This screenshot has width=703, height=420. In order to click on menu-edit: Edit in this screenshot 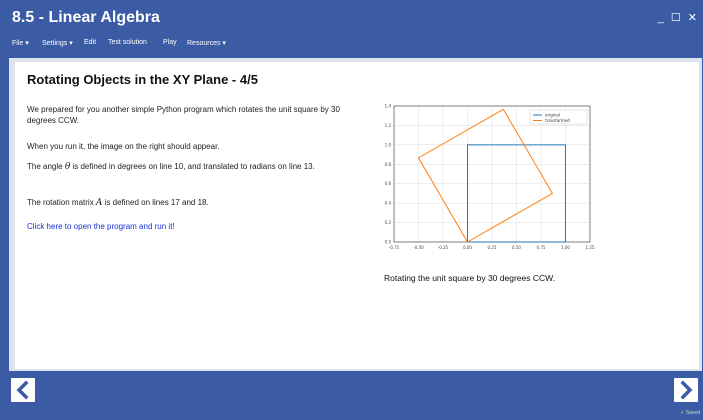, I will do `click(90, 42)`.